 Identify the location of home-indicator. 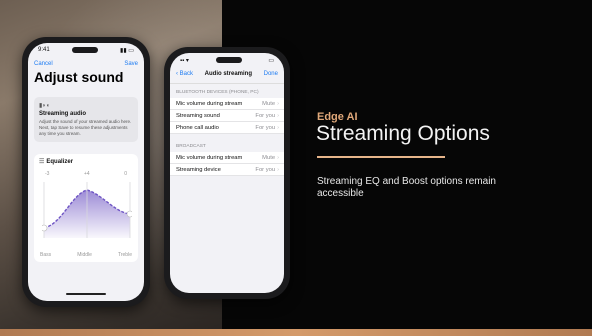
(86, 294).